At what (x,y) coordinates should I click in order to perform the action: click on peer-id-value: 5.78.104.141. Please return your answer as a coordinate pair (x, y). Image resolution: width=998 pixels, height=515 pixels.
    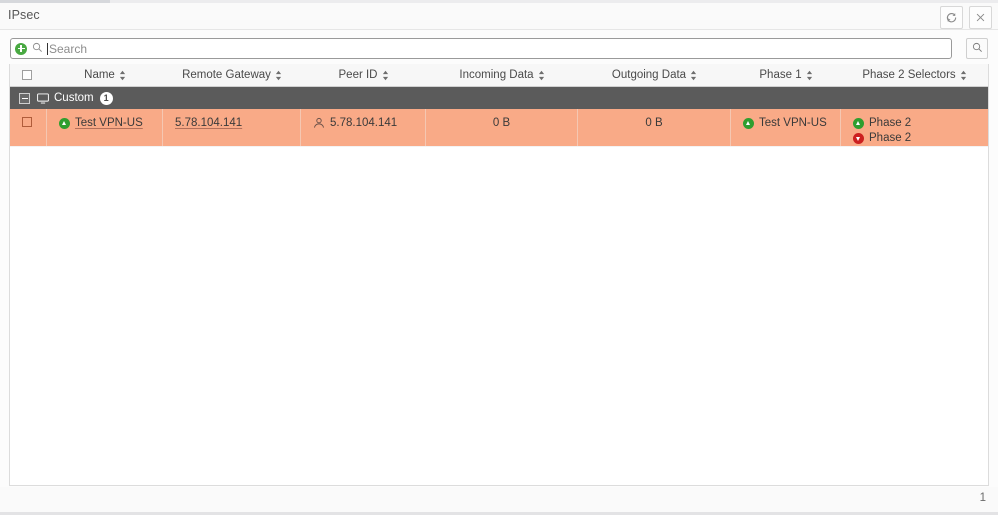
    Looking at the image, I should click on (364, 123).